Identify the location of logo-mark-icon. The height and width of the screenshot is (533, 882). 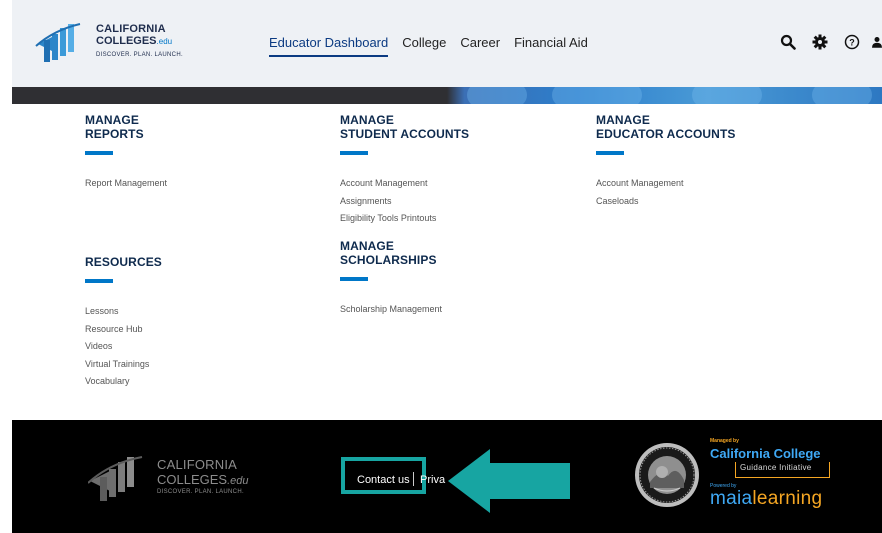
(58, 42).